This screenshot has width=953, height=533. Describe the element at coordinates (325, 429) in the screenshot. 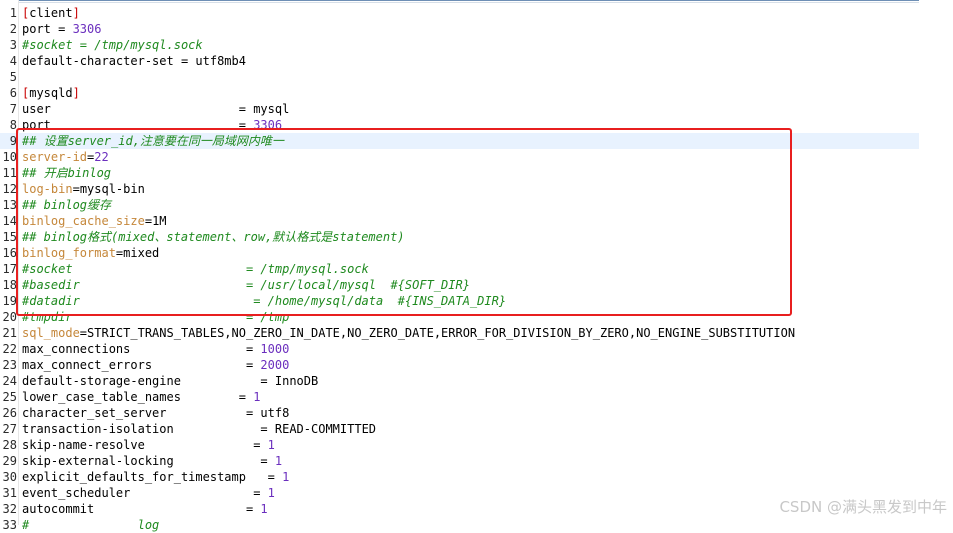

I see `code-token: READ-COMMITTED` at that location.